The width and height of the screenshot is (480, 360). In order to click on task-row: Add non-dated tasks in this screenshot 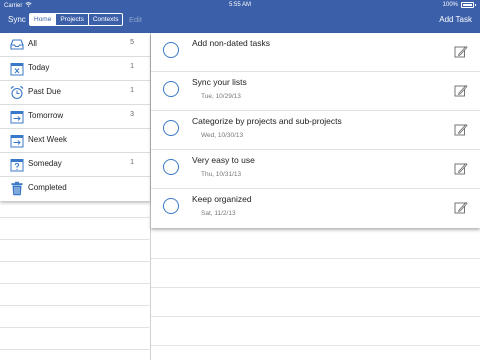, I will do `click(315, 52)`.